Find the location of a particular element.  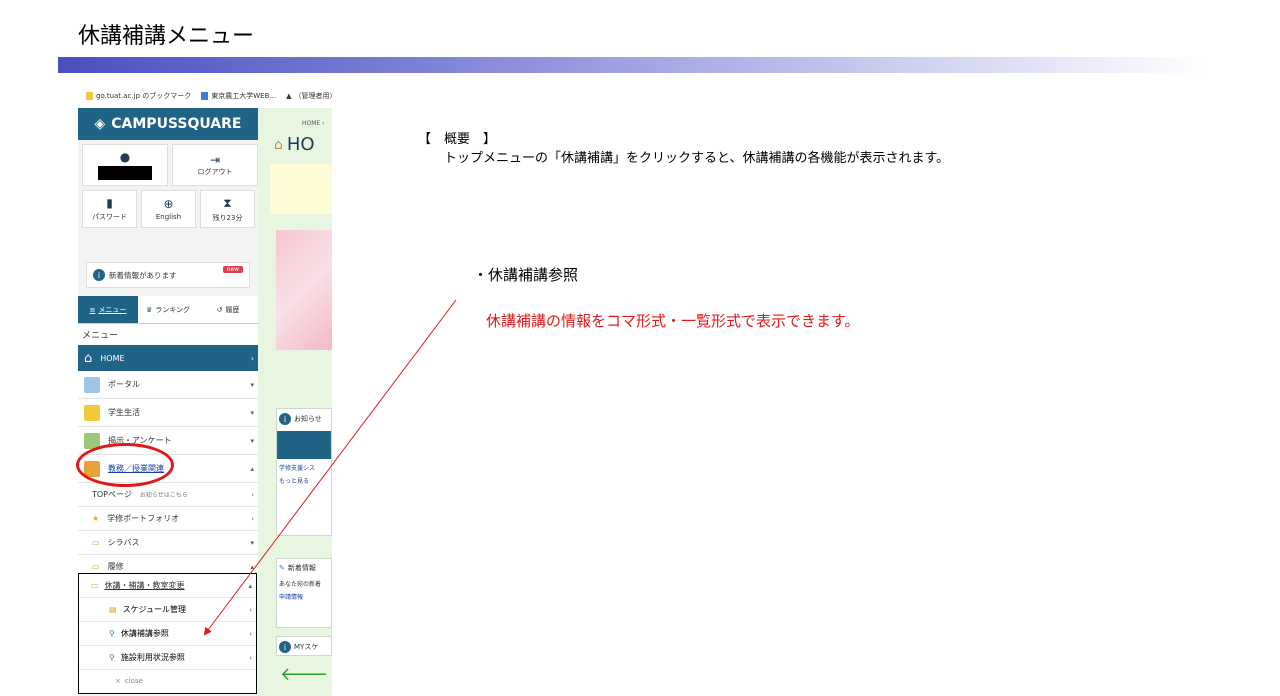

outline-heading: 【 概要 】 is located at coordinates (457, 139).